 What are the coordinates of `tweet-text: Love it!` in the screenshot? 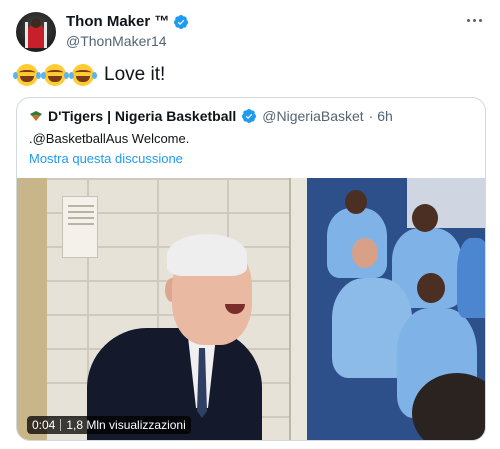 It's located at (89, 75).